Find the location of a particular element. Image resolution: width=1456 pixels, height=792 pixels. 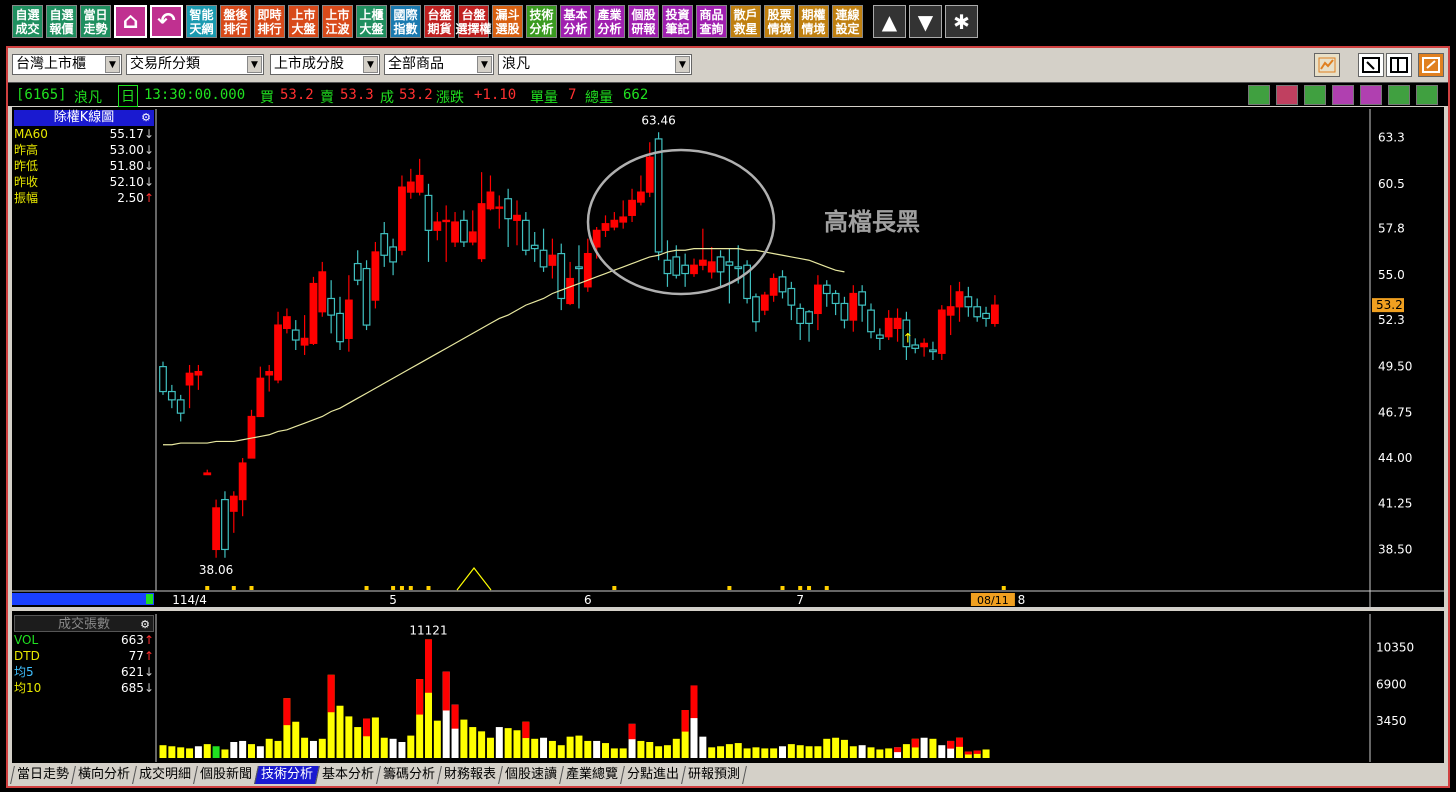

y-tick-label: 41.25 is located at coordinates (1395, 504).